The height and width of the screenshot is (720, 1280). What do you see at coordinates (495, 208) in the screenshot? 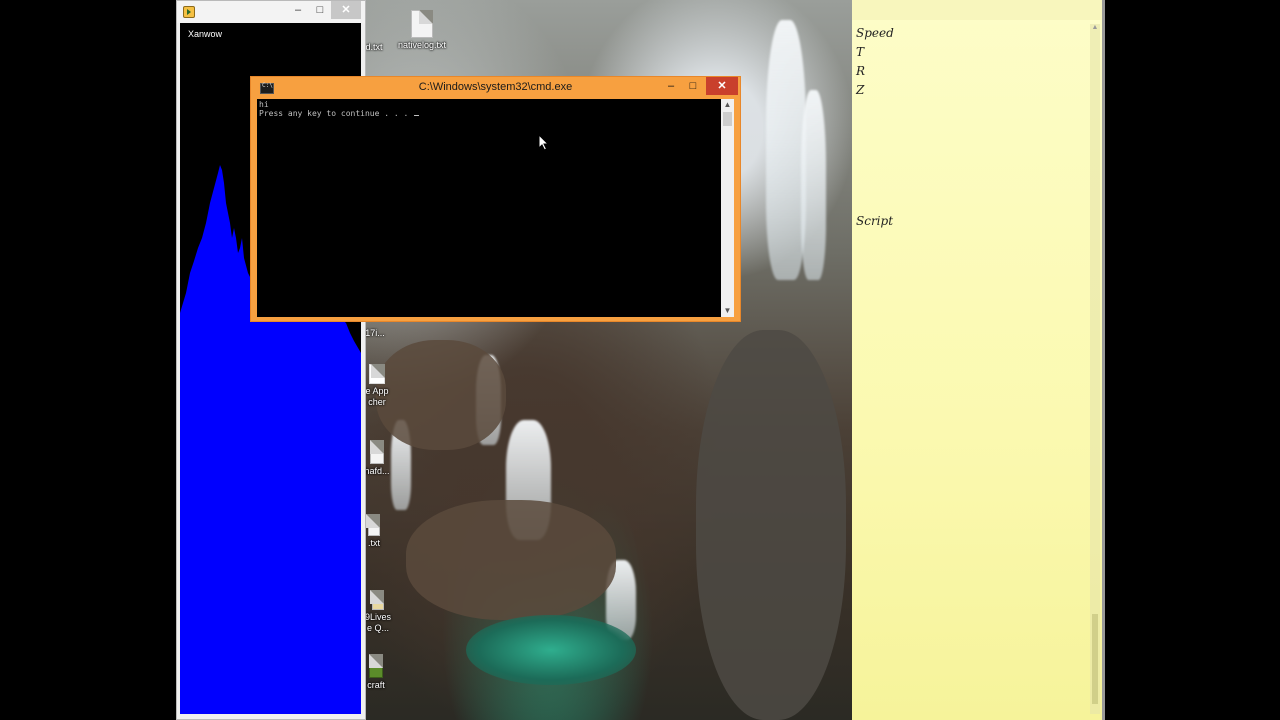
I see `console-output-area: hi Press any key to continue . . . ▲ ▼` at bounding box center [495, 208].